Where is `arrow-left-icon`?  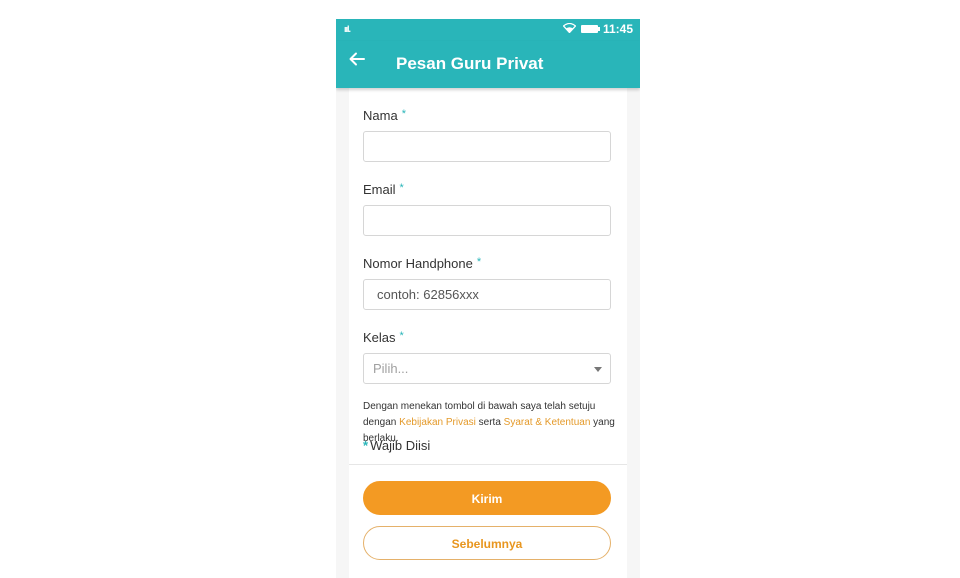 arrow-left-icon is located at coordinates (357, 62).